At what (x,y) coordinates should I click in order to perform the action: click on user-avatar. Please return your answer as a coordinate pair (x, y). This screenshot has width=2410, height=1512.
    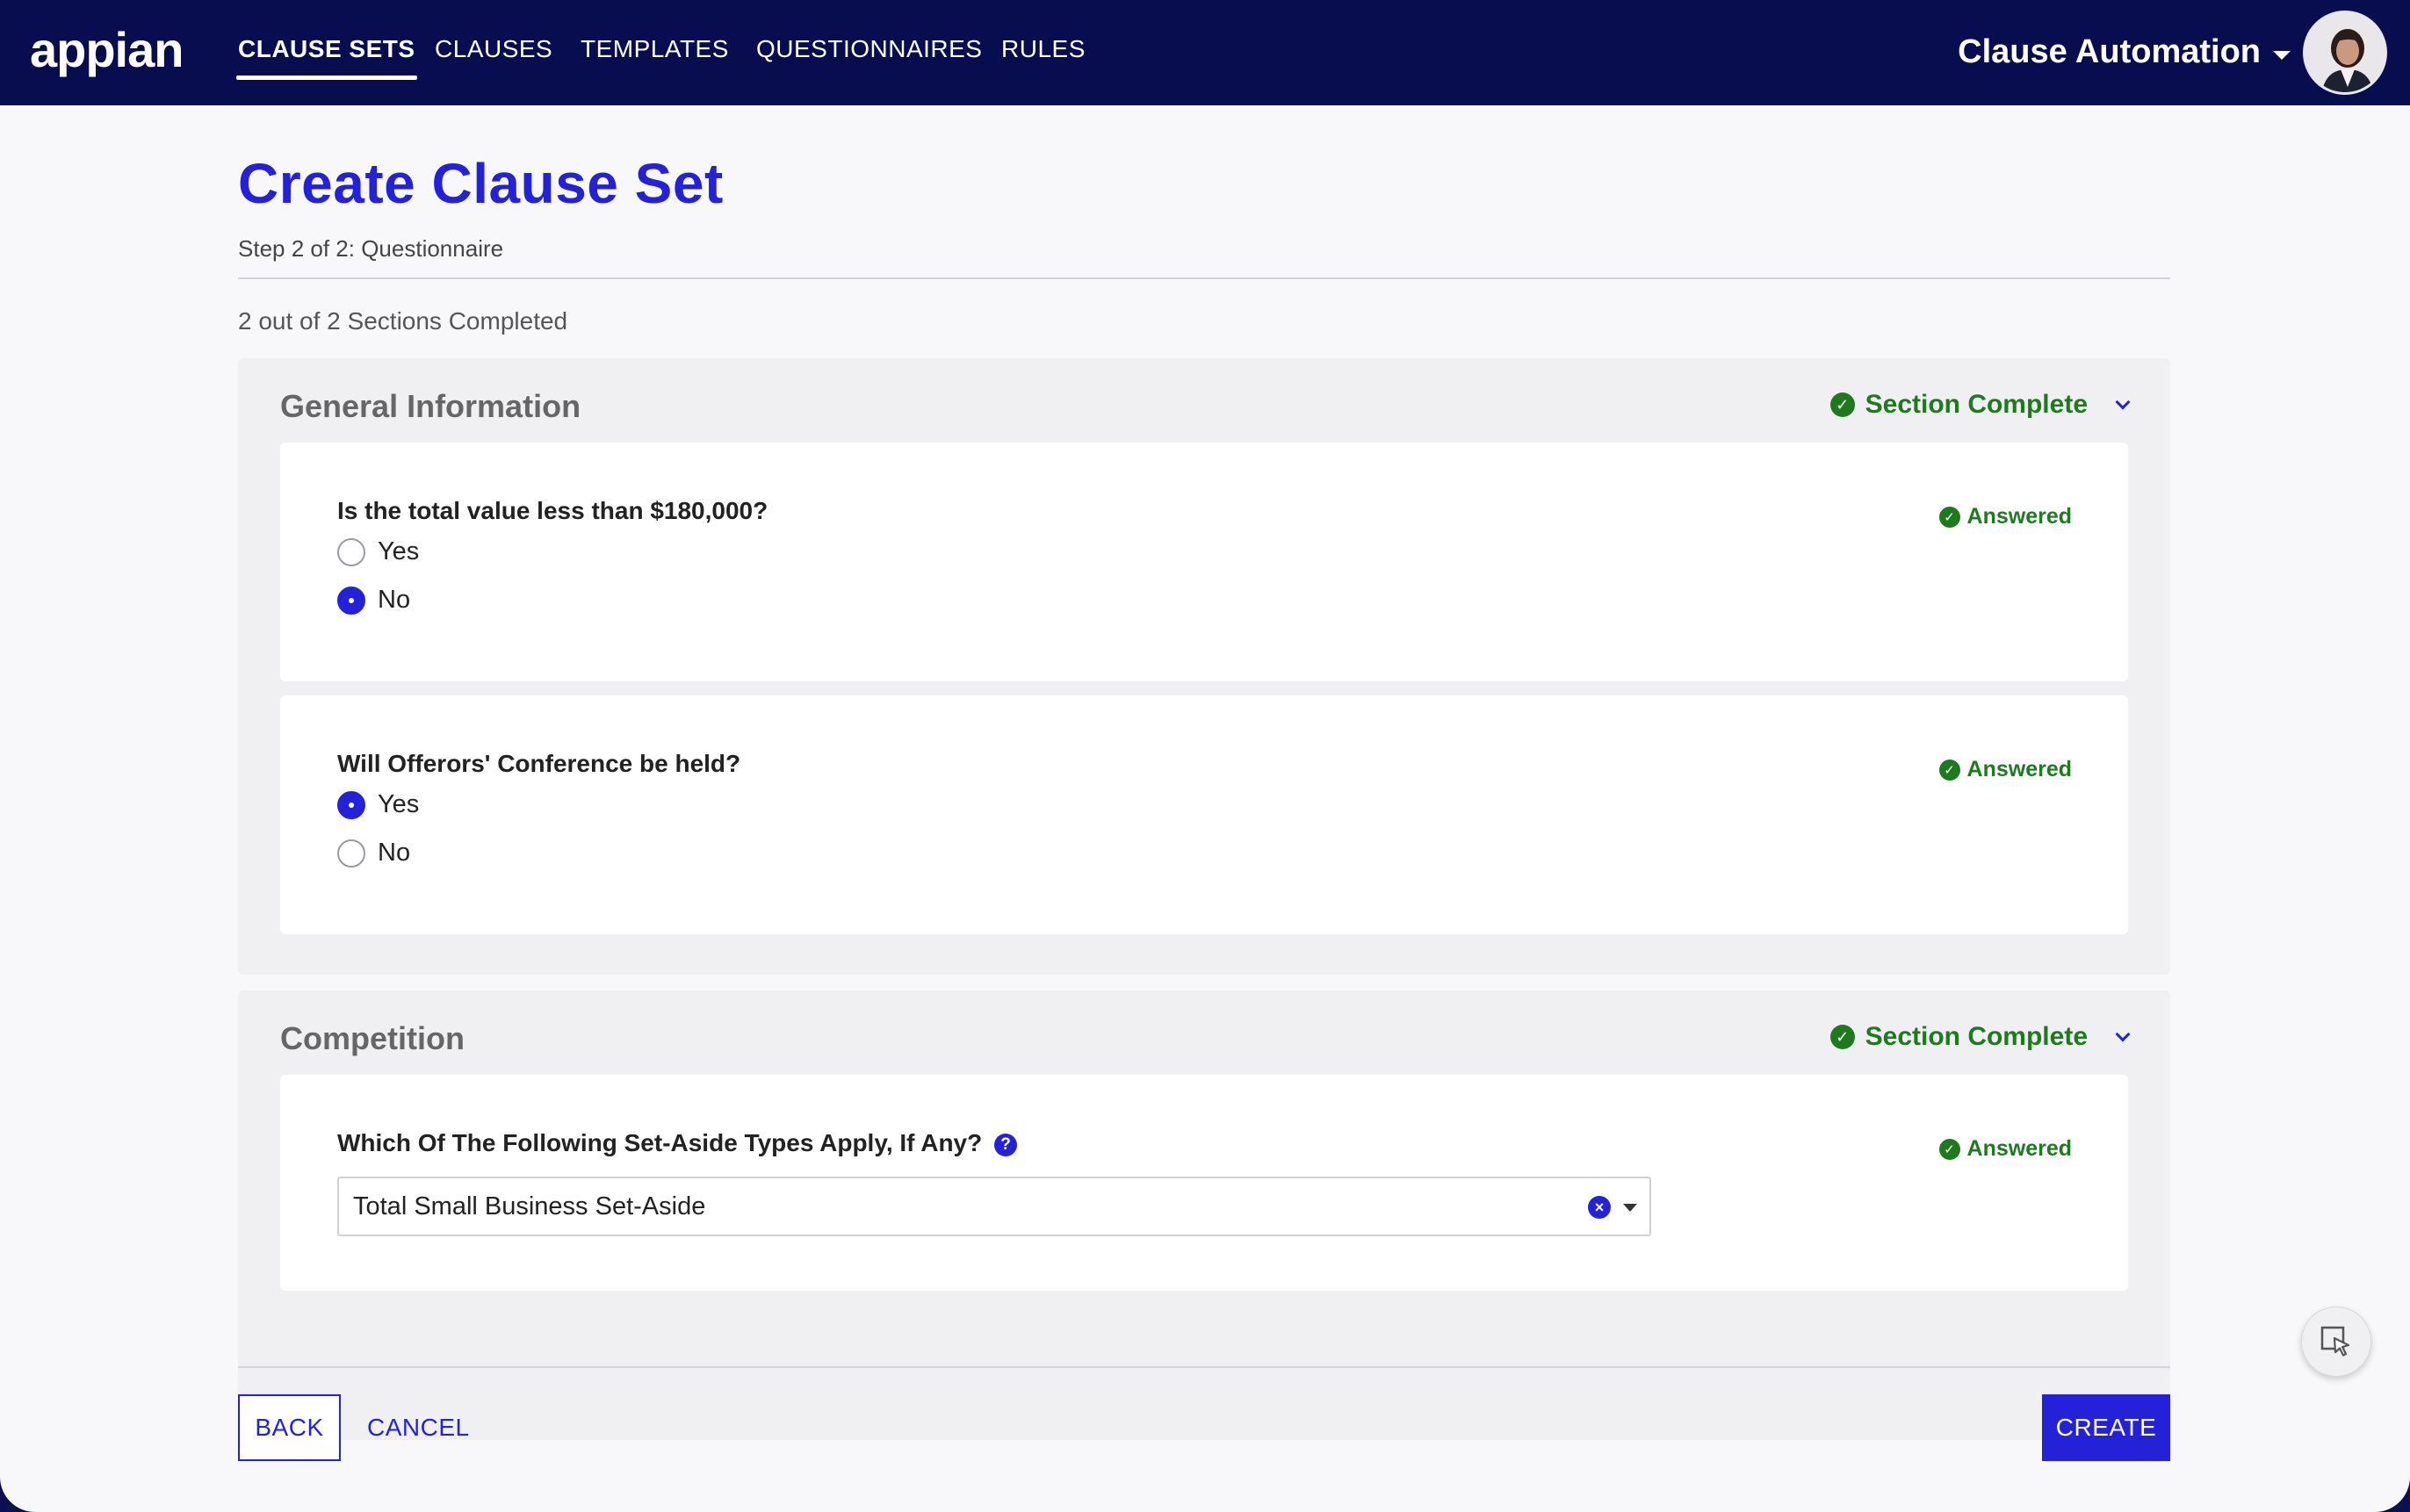
    Looking at the image, I should click on (2345, 53).